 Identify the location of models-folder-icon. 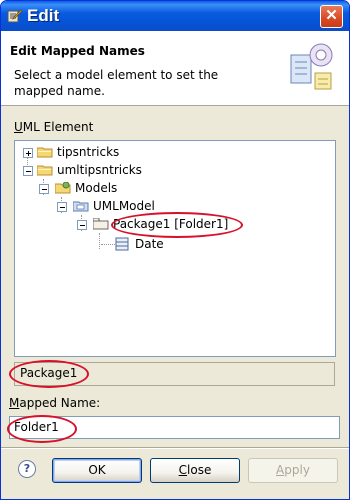
(63, 188).